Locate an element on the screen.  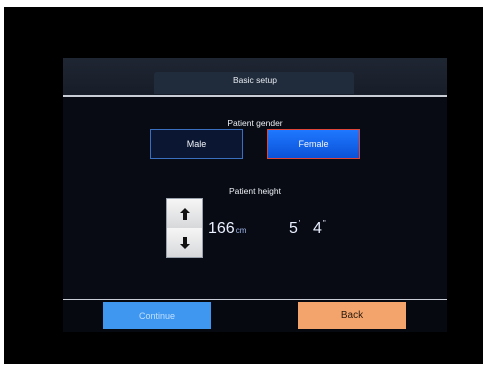
male-button-label: Male is located at coordinates (196, 144).